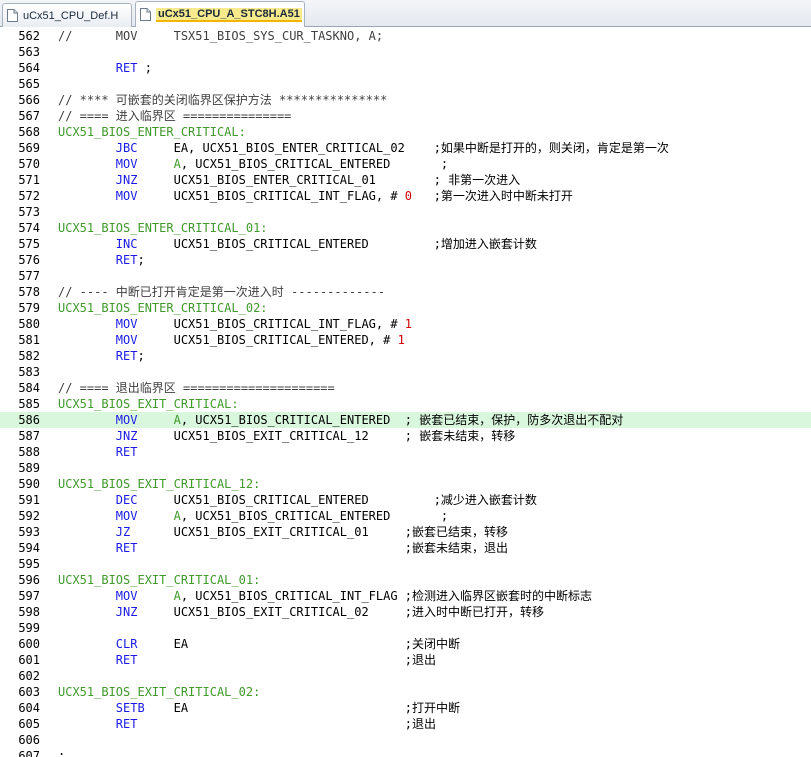  Describe the element at coordinates (29, 708) in the screenshot. I see `line-number: 604` at that location.